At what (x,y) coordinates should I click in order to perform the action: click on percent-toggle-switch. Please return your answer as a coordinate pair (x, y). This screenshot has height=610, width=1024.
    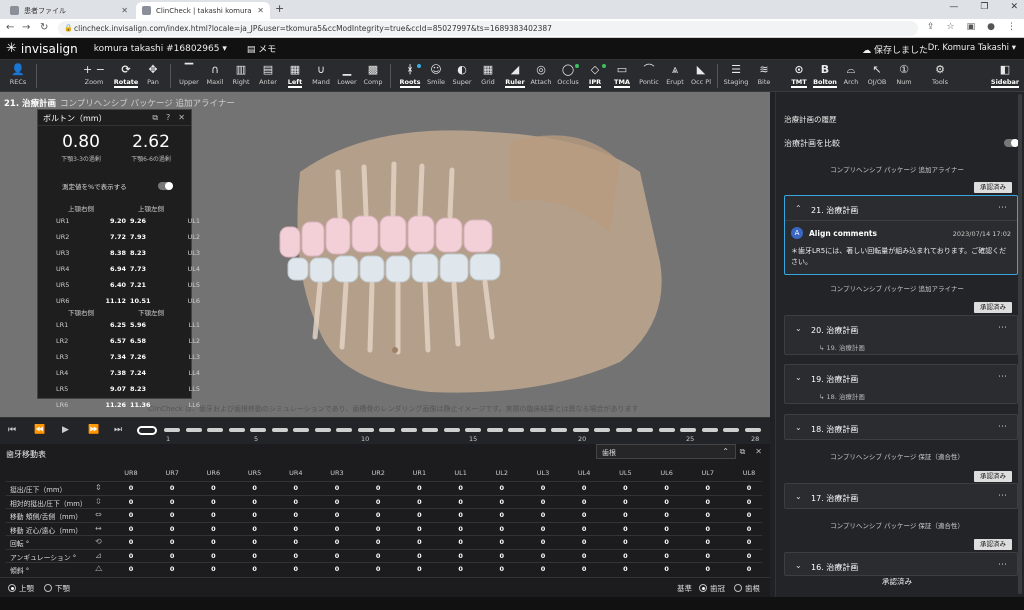
    Looking at the image, I should click on (165, 186).